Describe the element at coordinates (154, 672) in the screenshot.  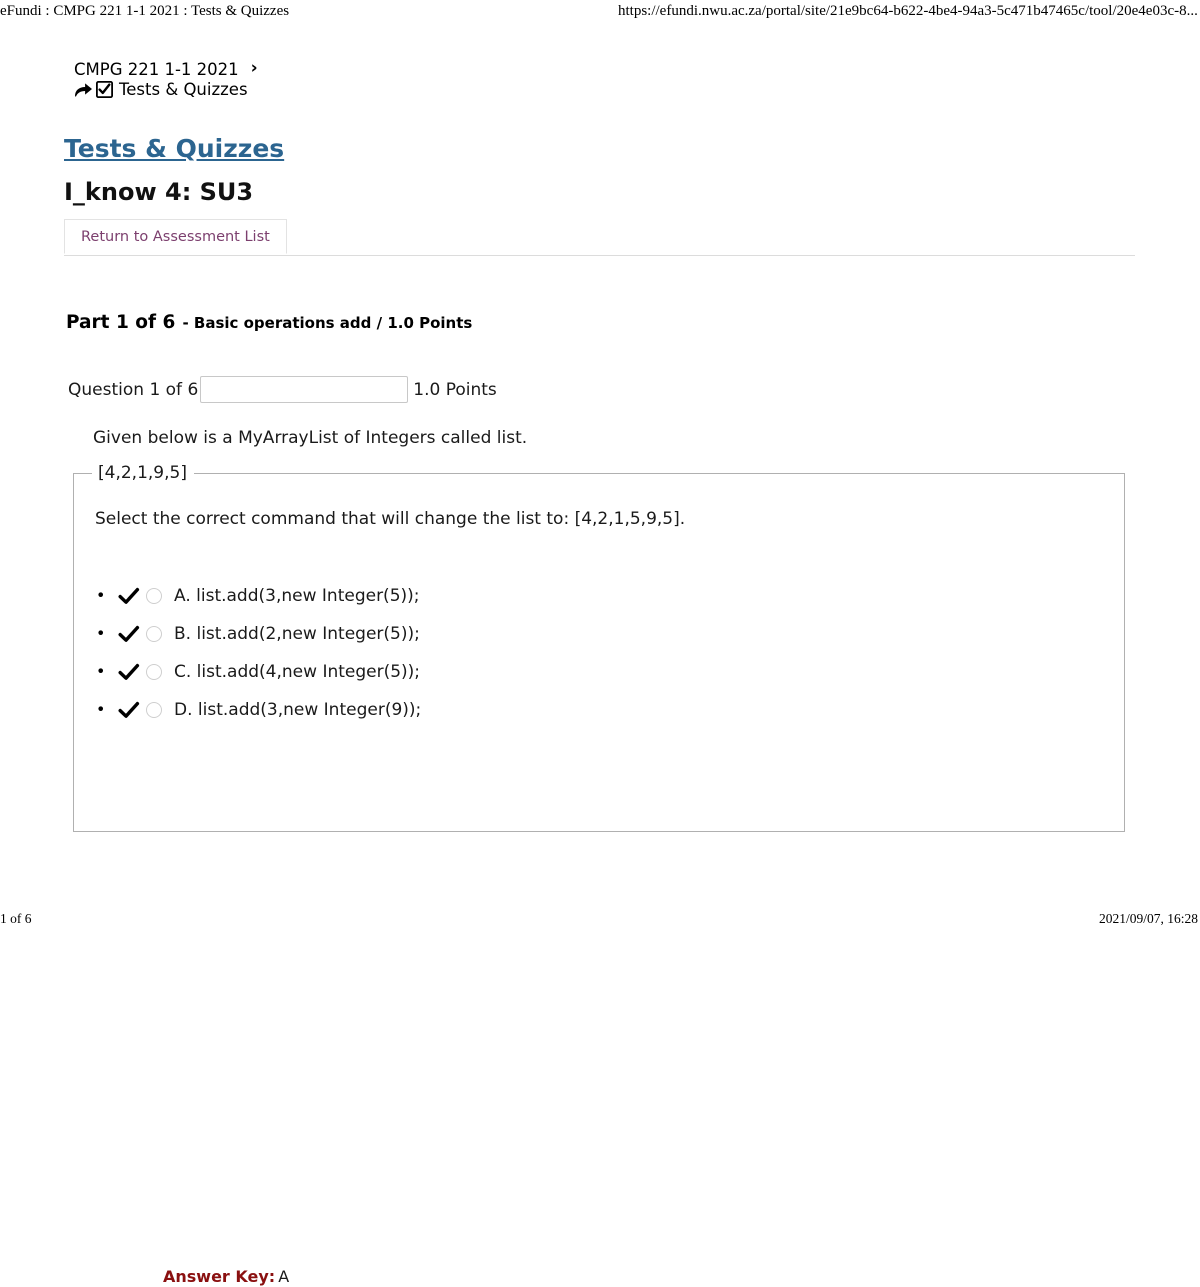
I see `answer-option-c-radio` at that location.